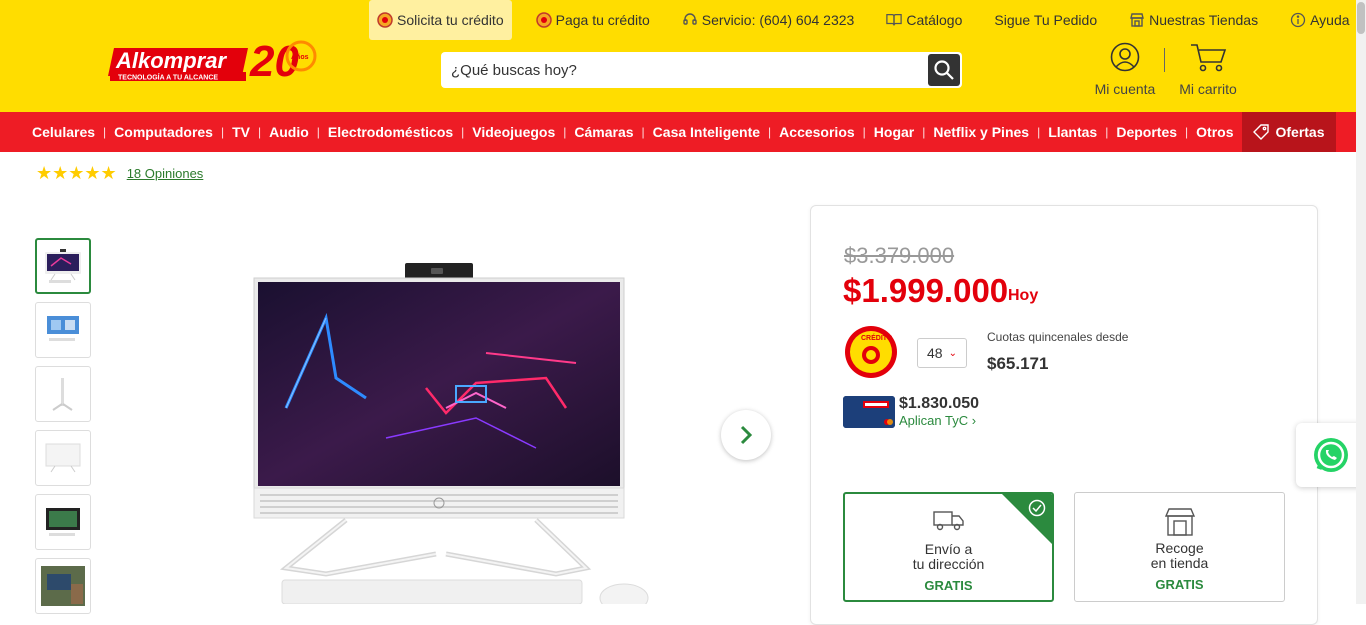 The height and width of the screenshot is (625, 1366). What do you see at coordinates (241, 132) in the screenshot?
I see `nav-item-tv: TV` at bounding box center [241, 132].